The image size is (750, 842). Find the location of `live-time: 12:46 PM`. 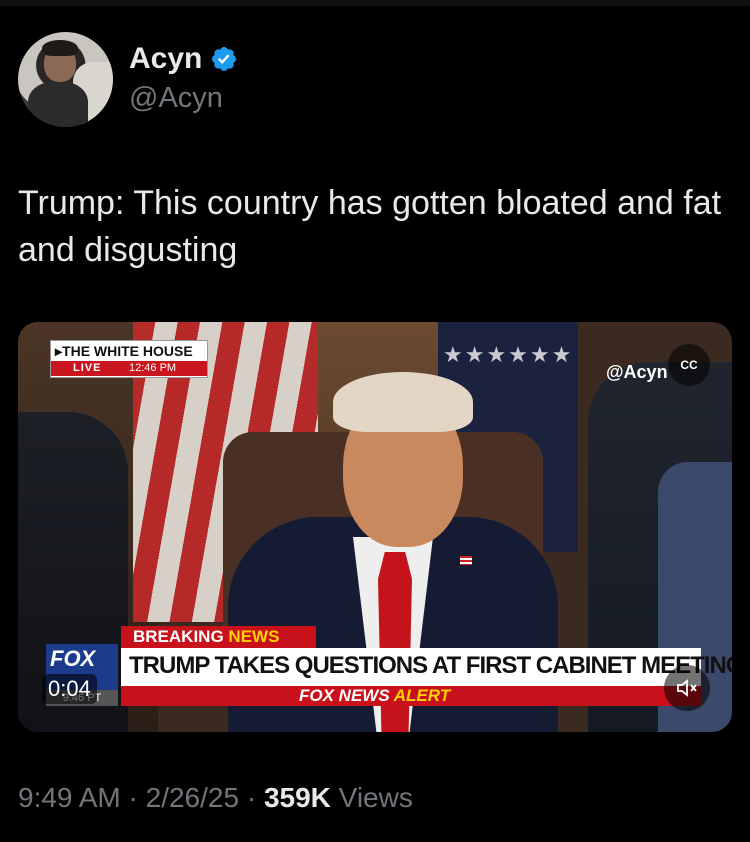

live-time: 12:46 PM is located at coordinates (153, 368).